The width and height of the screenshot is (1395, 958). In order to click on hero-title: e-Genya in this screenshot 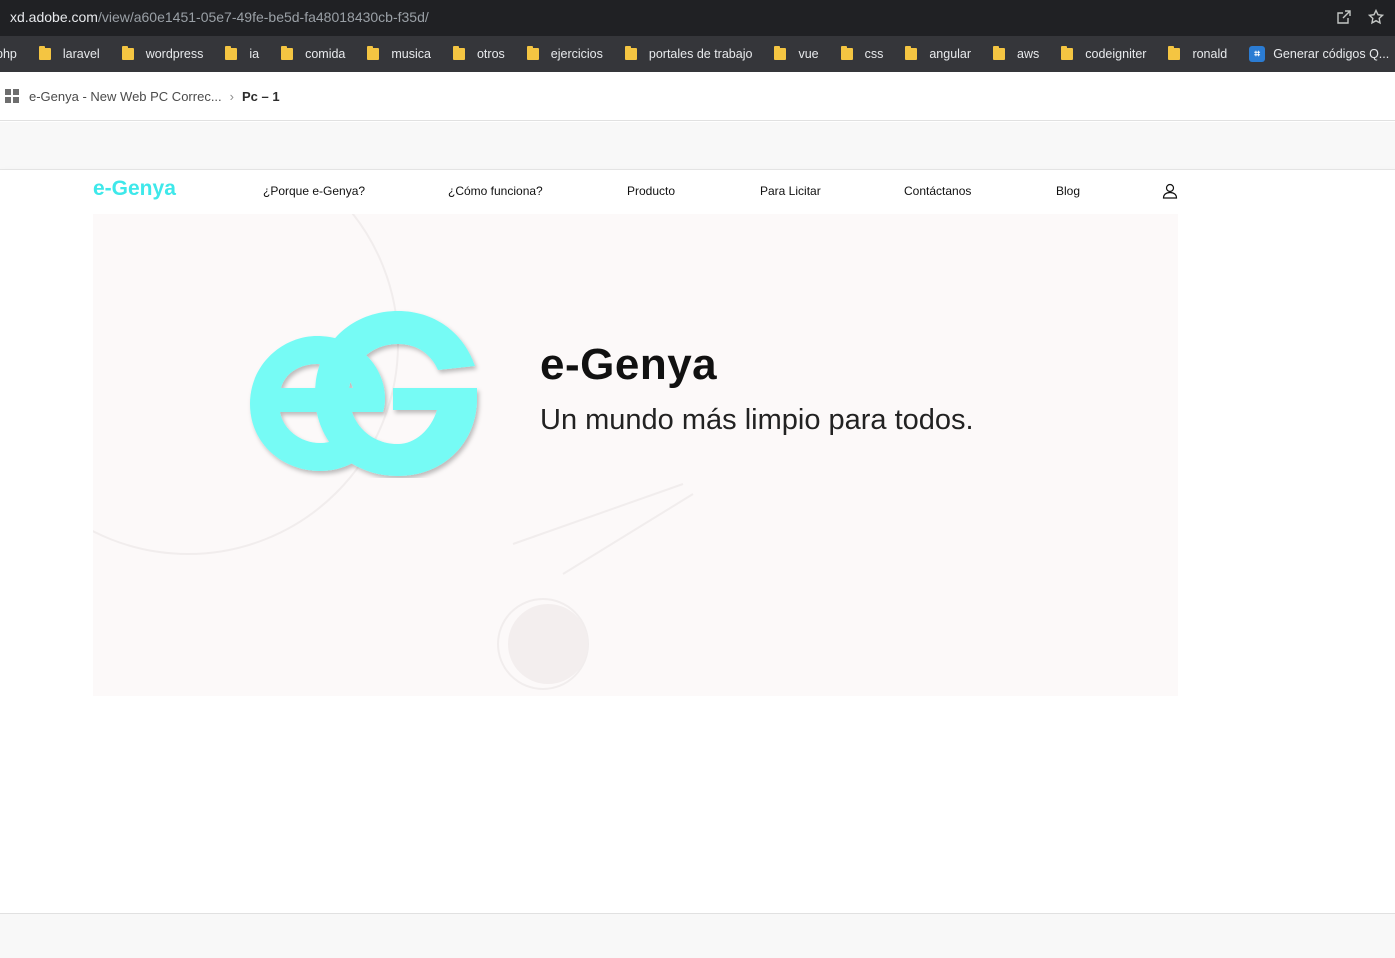, I will do `click(629, 364)`.